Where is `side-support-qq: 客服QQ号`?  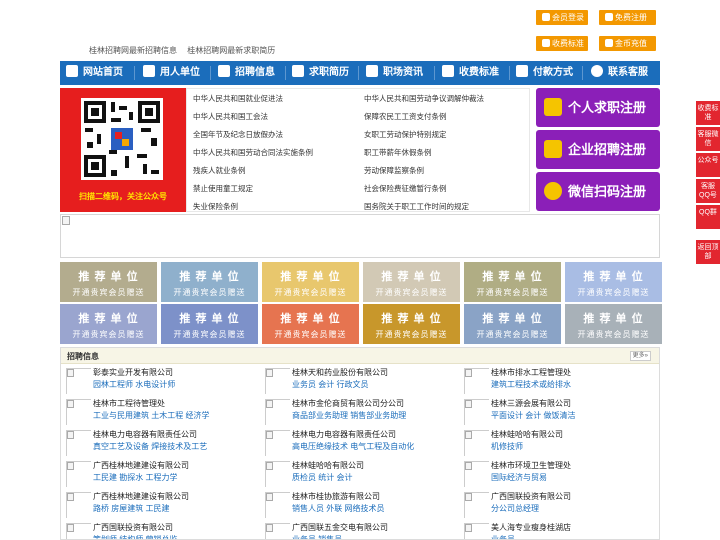 side-support-qq: 客服QQ号 is located at coordinates (708, 191).